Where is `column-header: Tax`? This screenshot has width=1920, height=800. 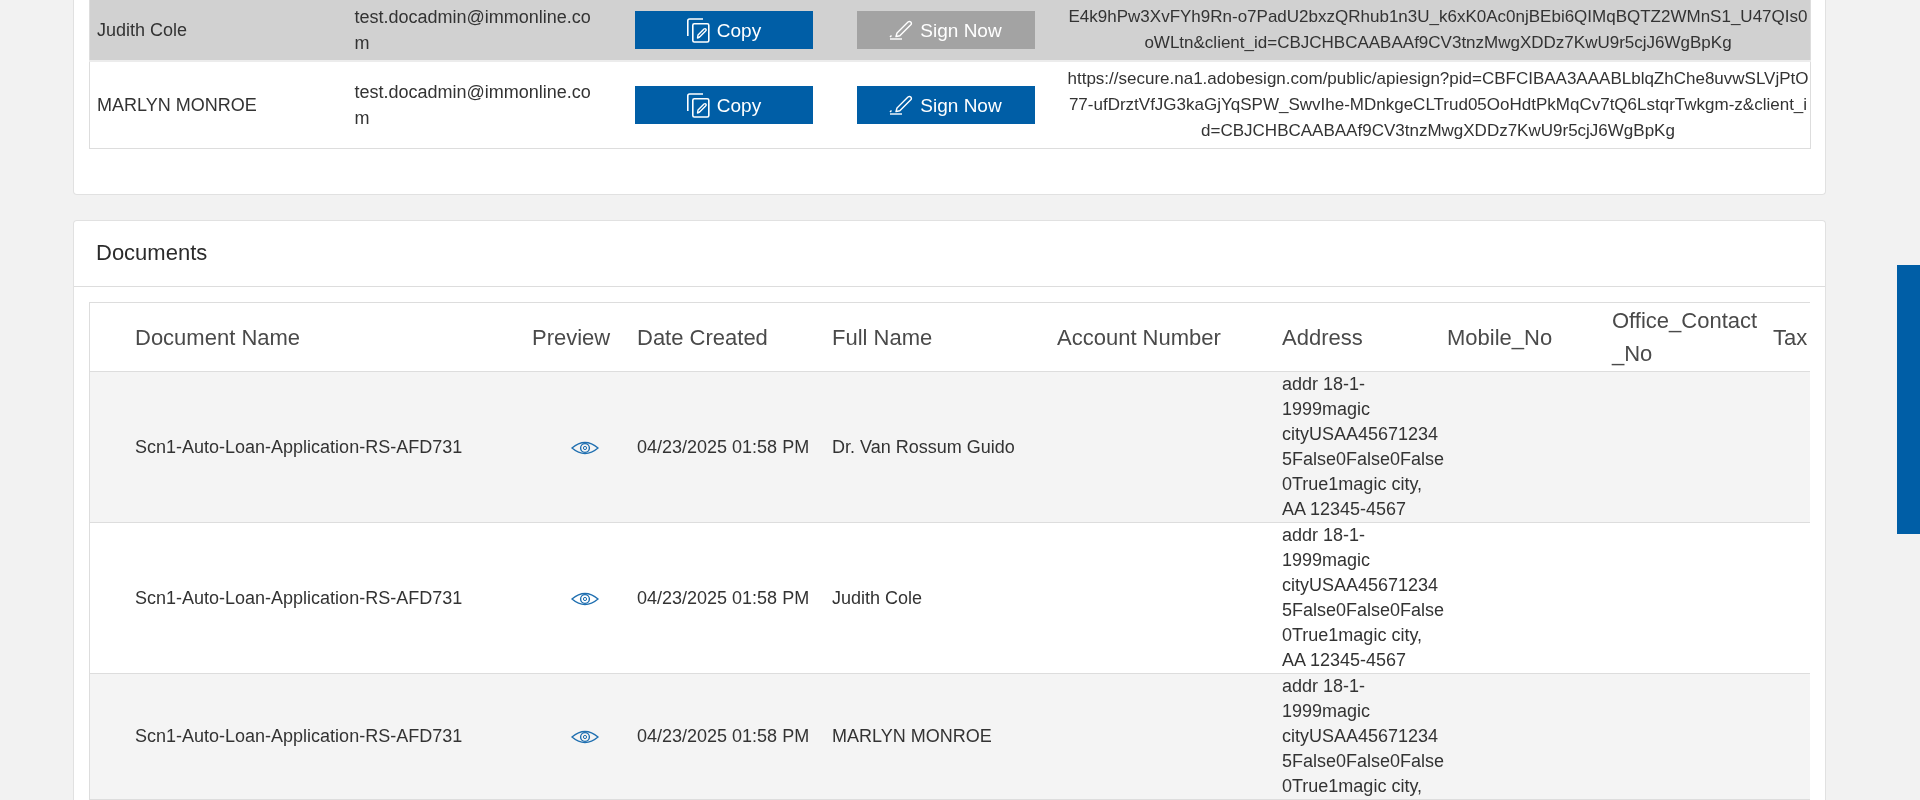 column-header: Tax is located at coordinates (1791, 337).